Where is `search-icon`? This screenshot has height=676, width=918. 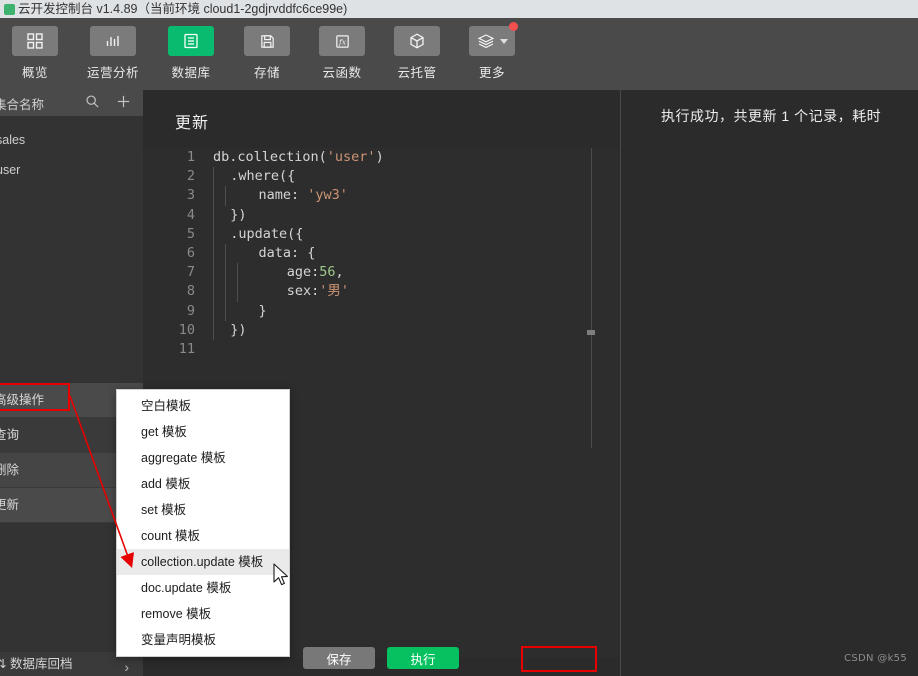 search-icon is located at coordinates (92, 104).